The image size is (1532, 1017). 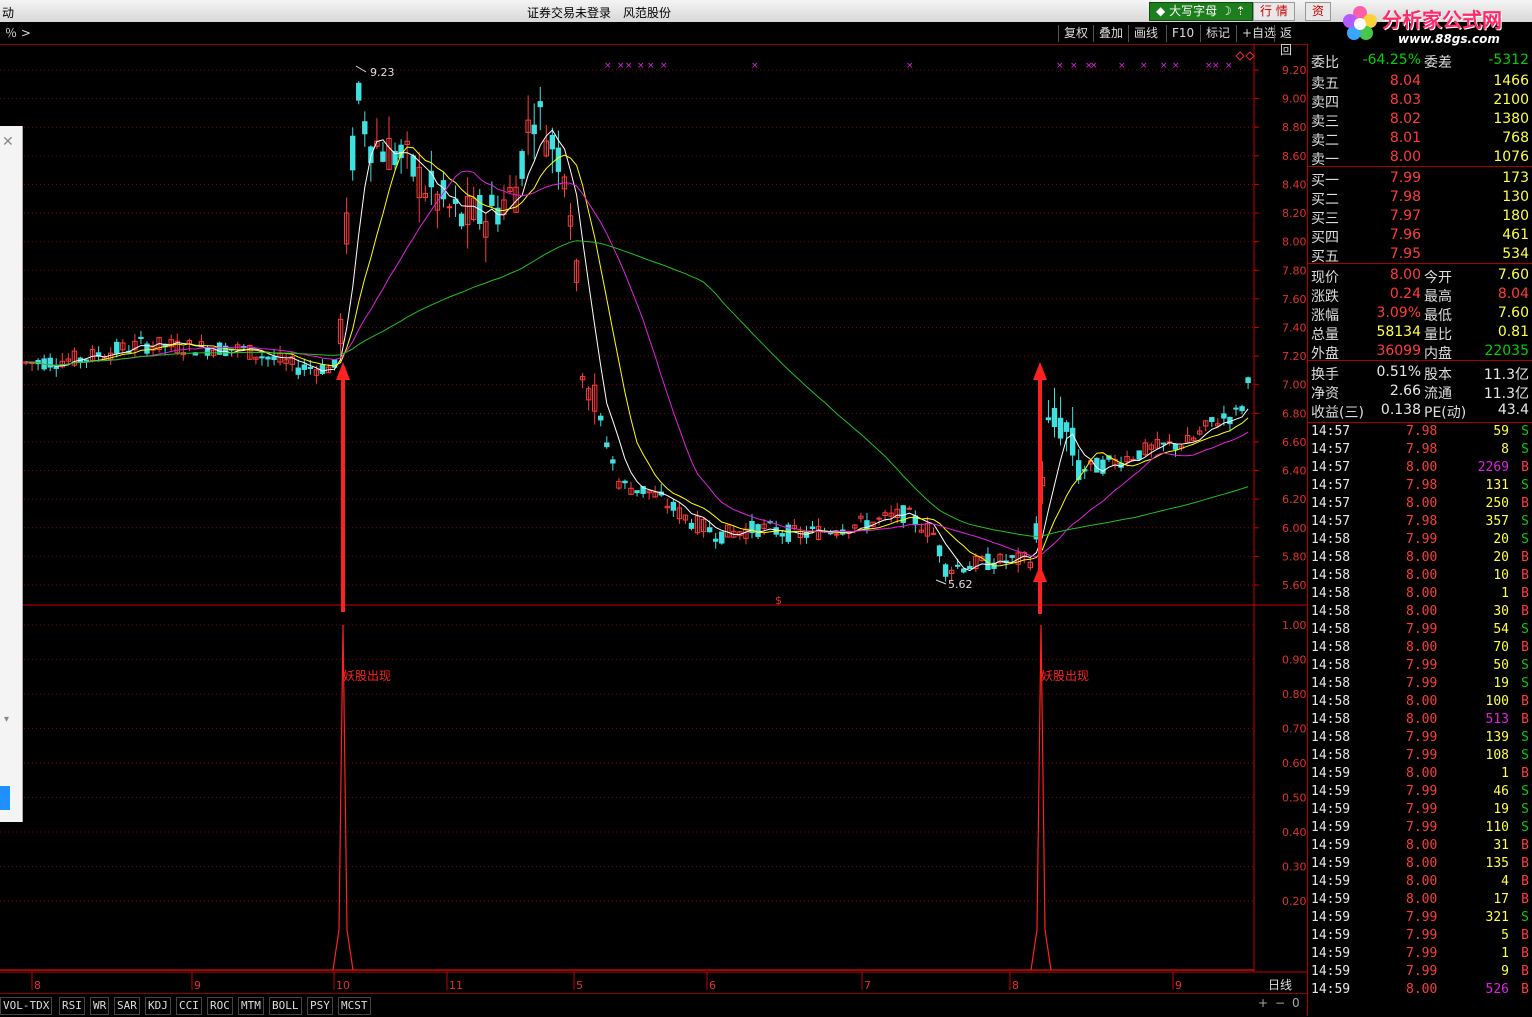 I want to click on tick-row: 14:57 7.98 8 S, so click(x=1420, y=451).